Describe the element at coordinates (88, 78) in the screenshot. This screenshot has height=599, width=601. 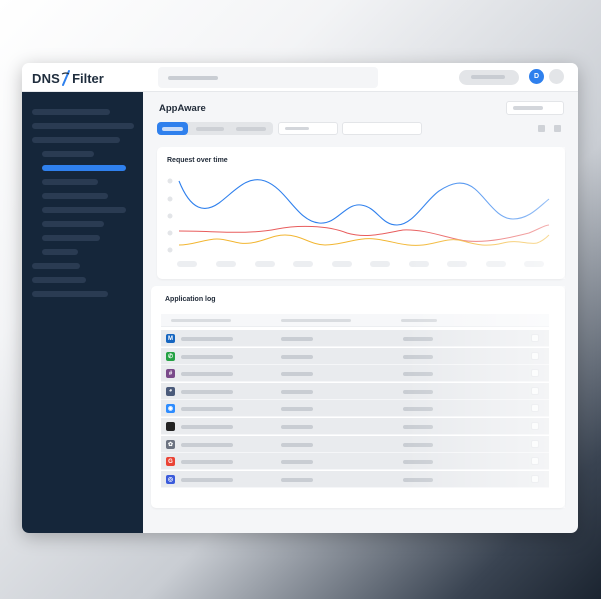
I see `logo-text-filter: Filter` at that location.